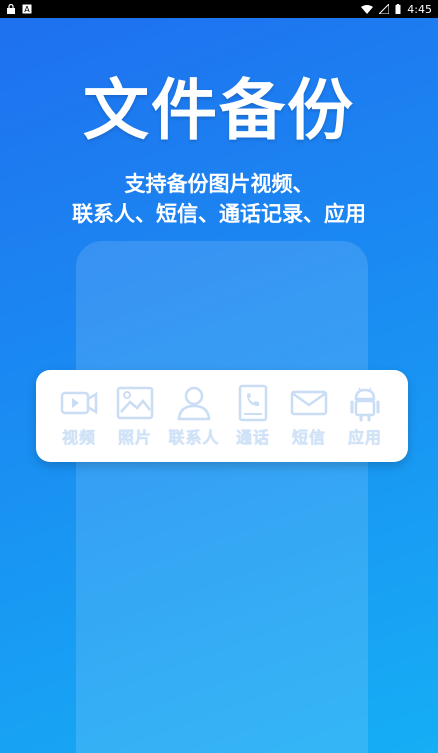 This screenshot has height=753, width=438. I want to click on wifi-icon, so click(367, 9).